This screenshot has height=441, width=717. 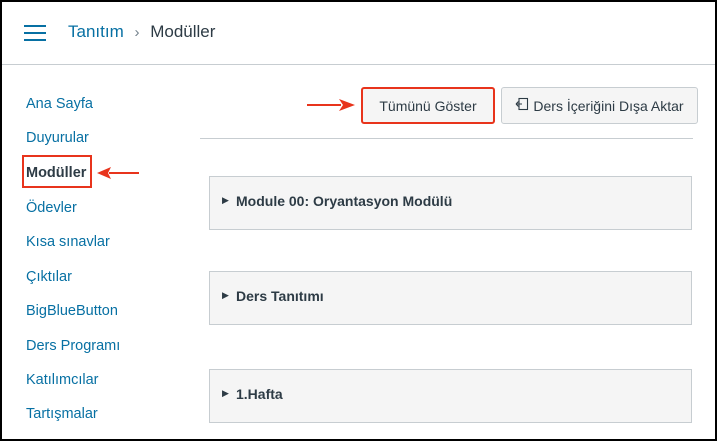 I want to click on module-header: ▶ 1.Hafta, so click(x=450, y=396).